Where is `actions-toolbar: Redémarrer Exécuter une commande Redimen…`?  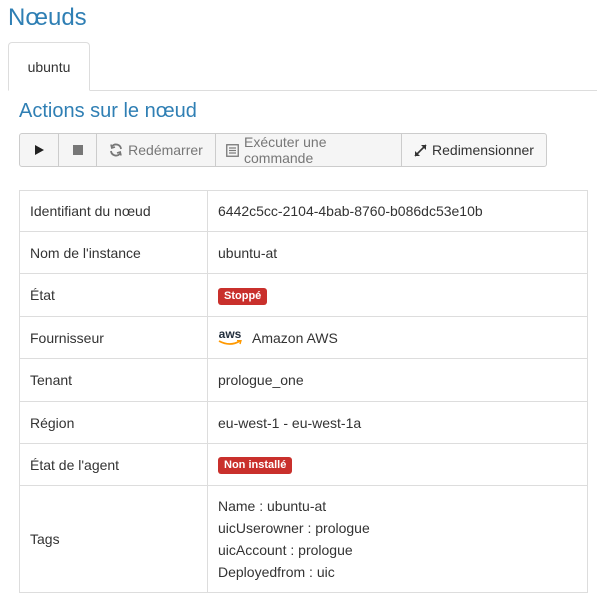 actions-toolbar: Redémarrer Exécuter une commande Redimen… is located at coordinates (283, 150).